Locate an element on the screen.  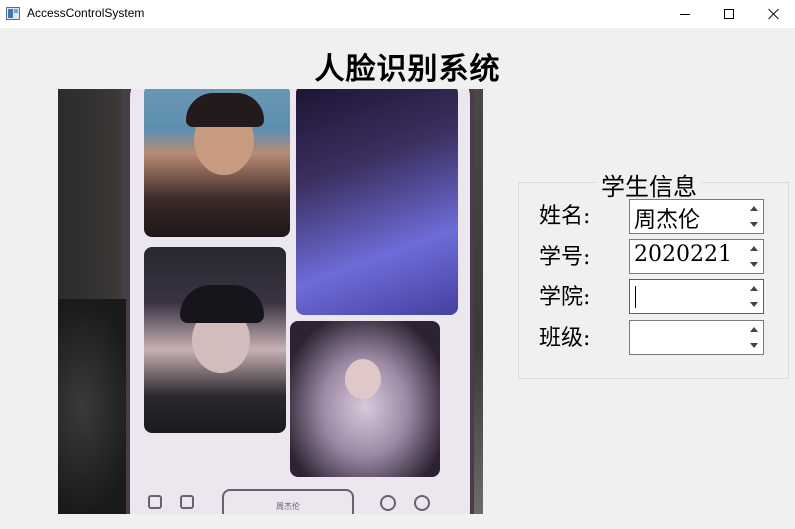
app-window-icon is located at coordinates (13, 13).